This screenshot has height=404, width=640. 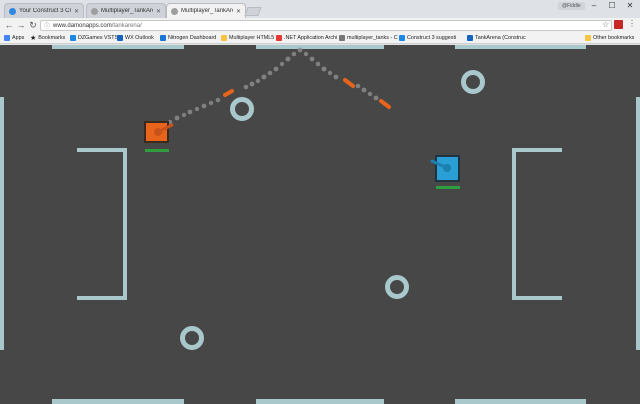 What do you see at coordinates (102, 150) in the screenshot?
I see `bracket-left-top` at bounding box center [102, 150].